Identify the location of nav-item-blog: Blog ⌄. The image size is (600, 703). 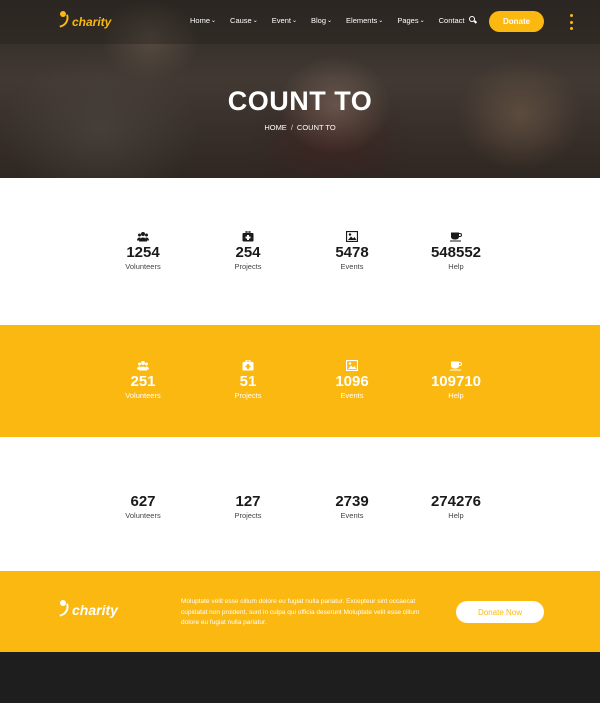
(321, 20).